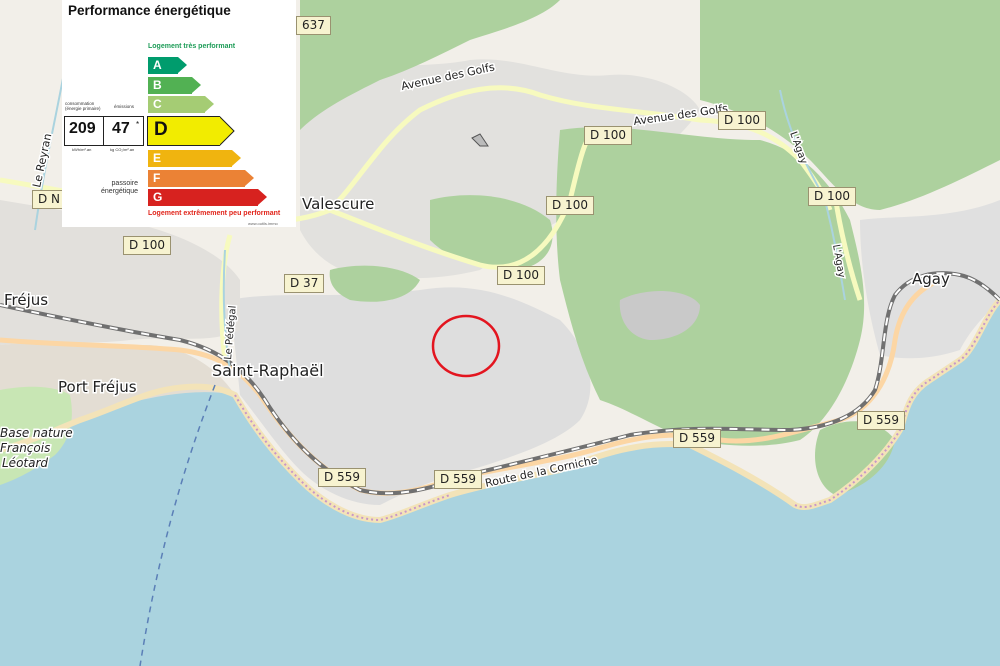 The image size is (1000, 666). I want to click on dpe-consumption-label: consommation (énergie primaire), so click(83, 106).